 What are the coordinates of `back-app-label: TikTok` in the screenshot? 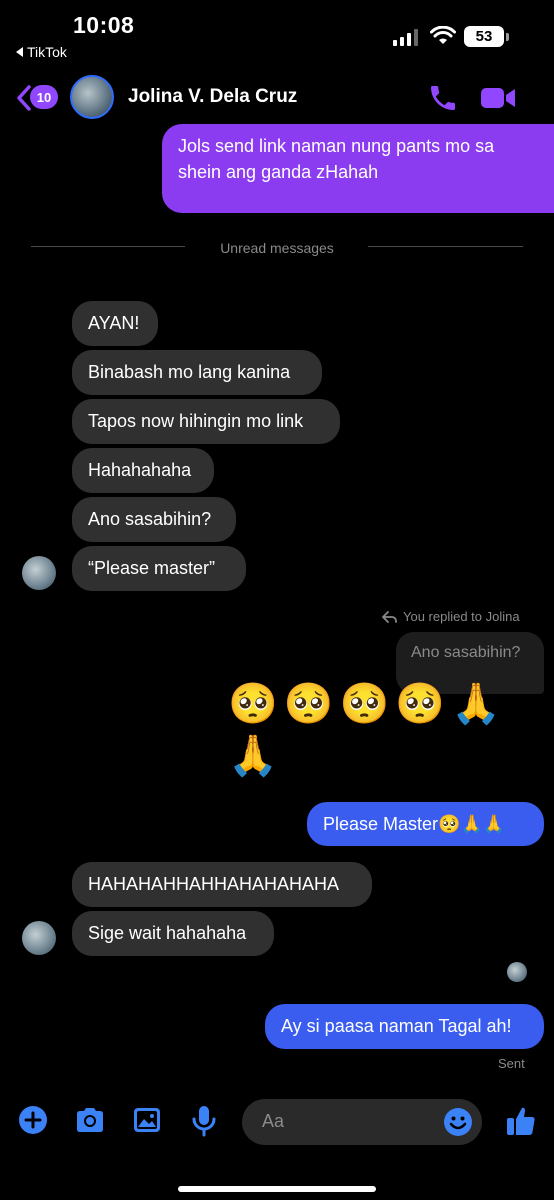 It's located at (47, 52).